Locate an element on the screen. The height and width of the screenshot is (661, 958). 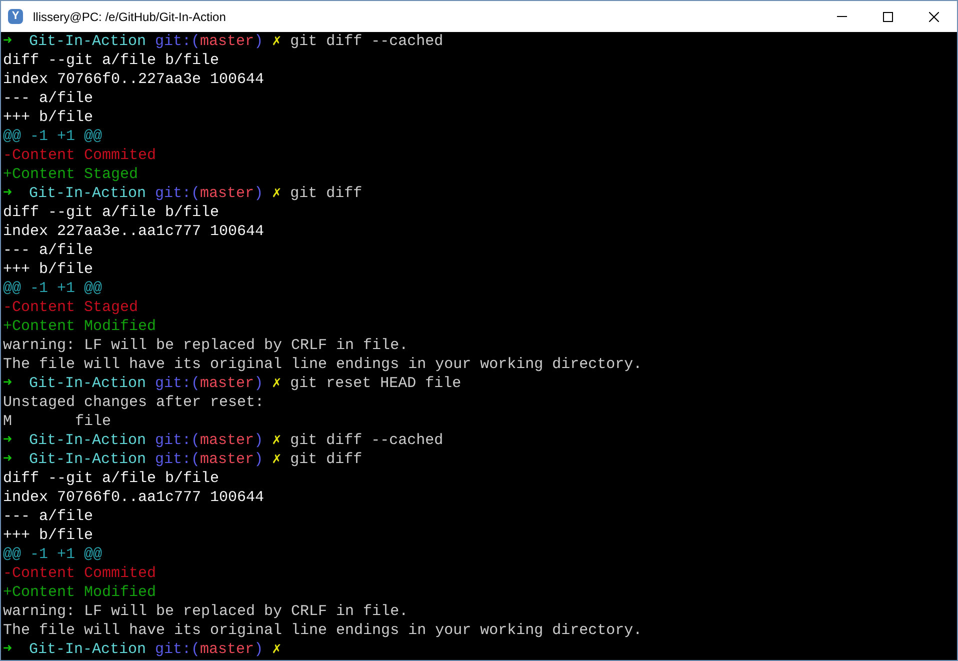
diff-header-line: index 70766f0..aa1c777 100644 is located at coordinates (133, 497).